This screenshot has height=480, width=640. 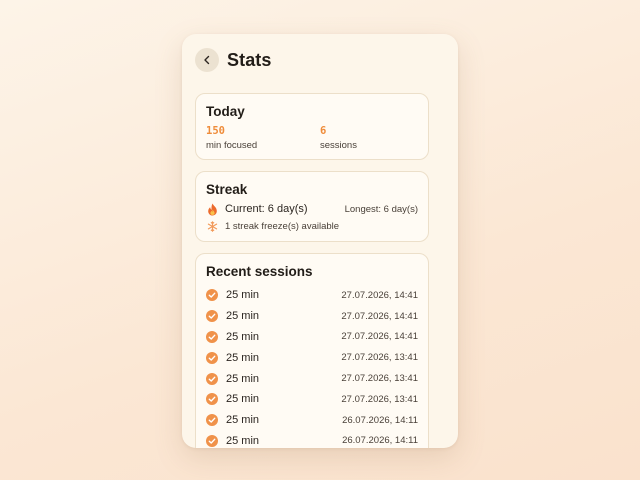 What do you see at coordinates (232, 145) in the screenshot?
I see `minutes-label: min focused` at bounding box center [232, 145].